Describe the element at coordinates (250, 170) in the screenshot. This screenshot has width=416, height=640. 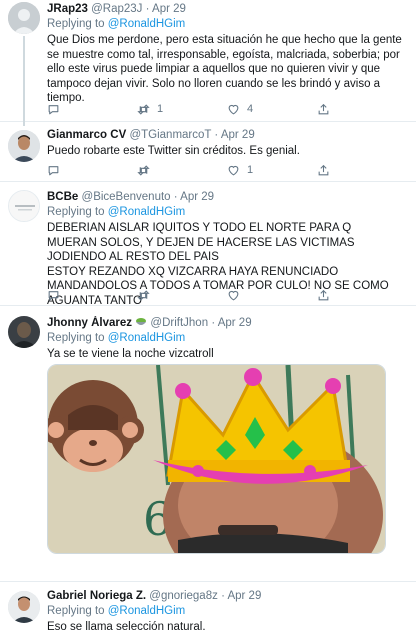
I see `like-count: 1` at that location.